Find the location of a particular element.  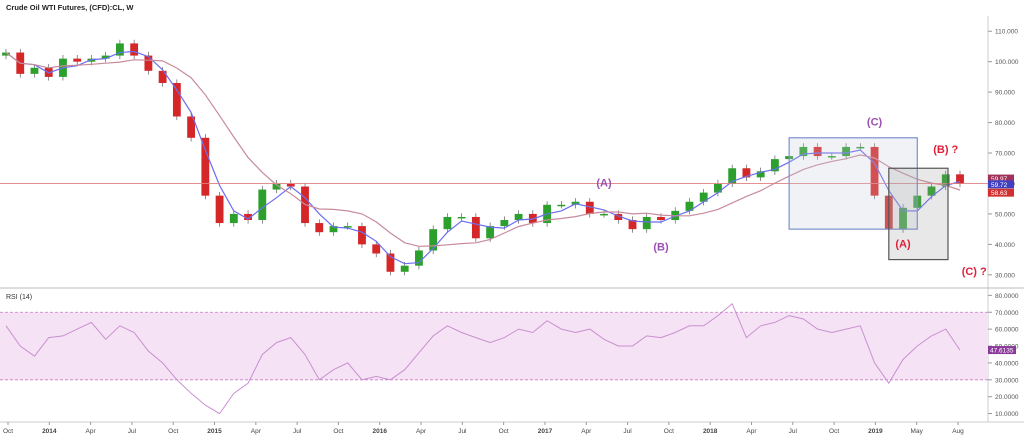

time-tick-label: 2019 is located at coordinates (875, 431).